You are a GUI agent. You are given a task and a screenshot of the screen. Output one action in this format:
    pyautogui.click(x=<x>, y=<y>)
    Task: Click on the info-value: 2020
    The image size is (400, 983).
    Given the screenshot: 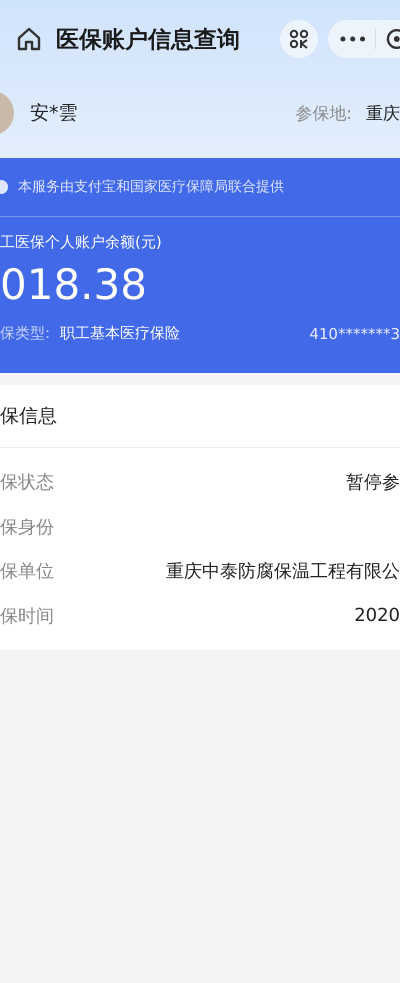 What is the action you would take?
    pyautogui.click(x=377, y=615)
    